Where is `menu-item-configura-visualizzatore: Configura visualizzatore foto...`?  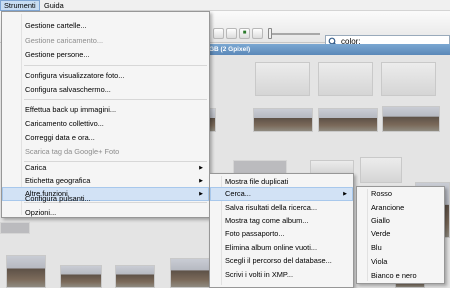 menu-item-configura-visualizzatore: Configura visualizzatore foto... is located at coordinates (105, 76).